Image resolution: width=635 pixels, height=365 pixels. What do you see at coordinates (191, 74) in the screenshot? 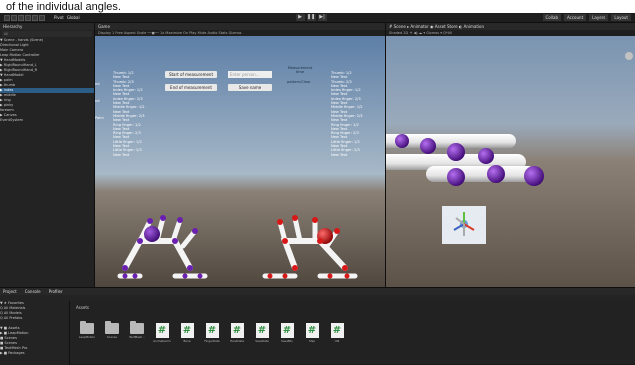
I see `start-measurement-button: Start of measurement` at bounding box center [191, 74].